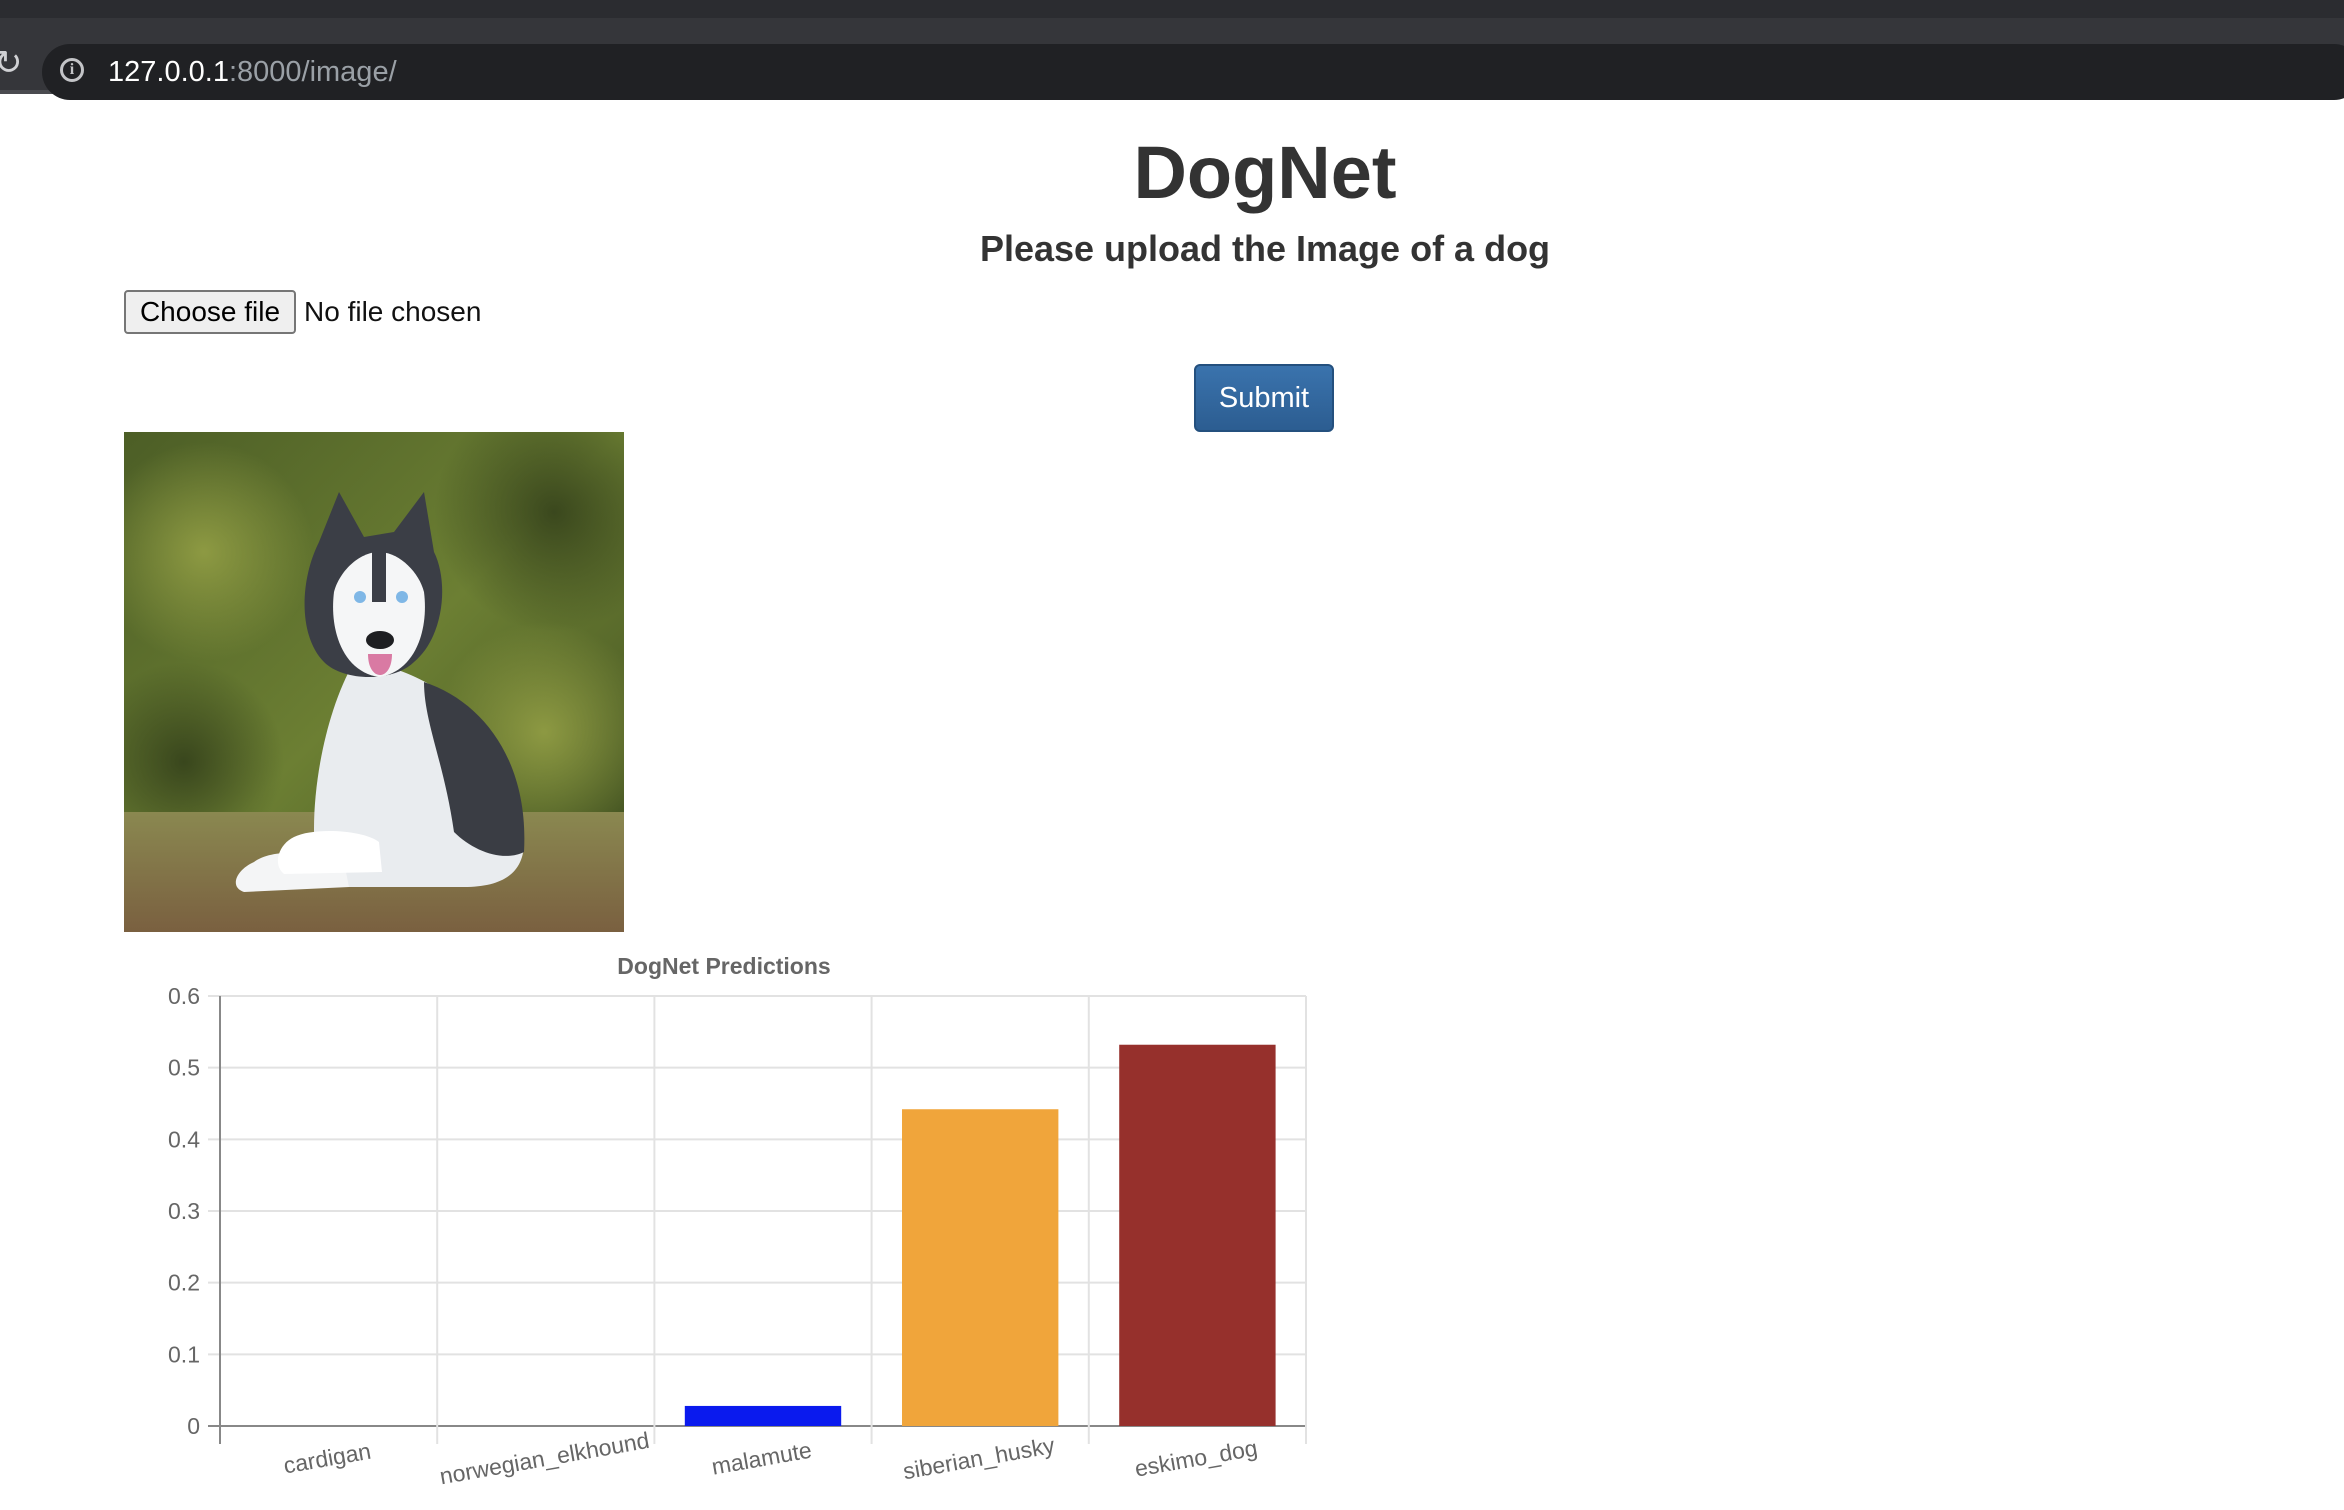  I want to click on y-tick-label: 0.6, so click(184, 996).